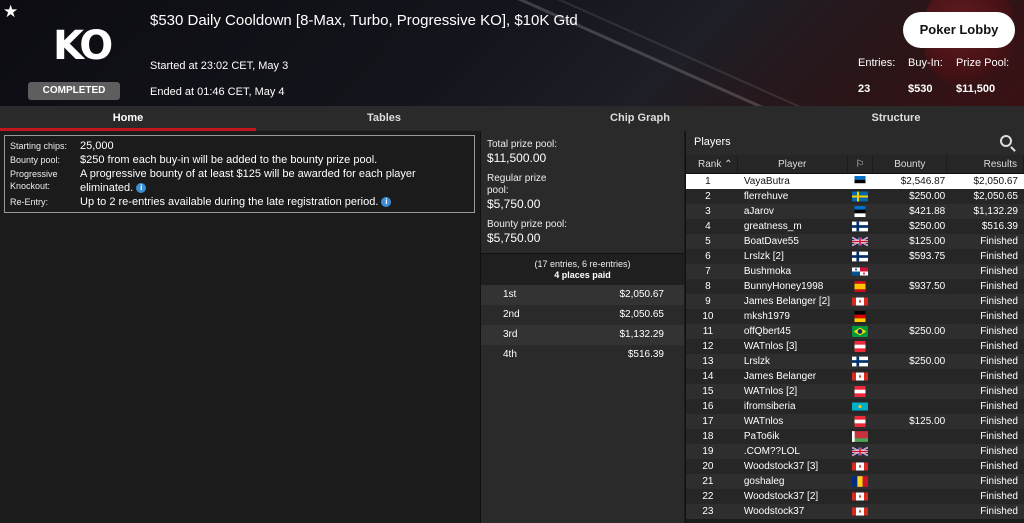 The height and width of the screenshot is (523, 1024). Describe the element at coordinates (708, 226) in the screenshot. I see `player-rank: 4` at that location.